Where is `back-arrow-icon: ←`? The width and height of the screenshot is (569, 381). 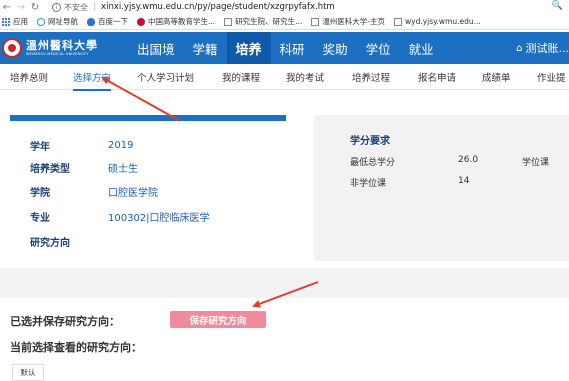
back-arrow-icon: ← is located at coordinates (7, 7).